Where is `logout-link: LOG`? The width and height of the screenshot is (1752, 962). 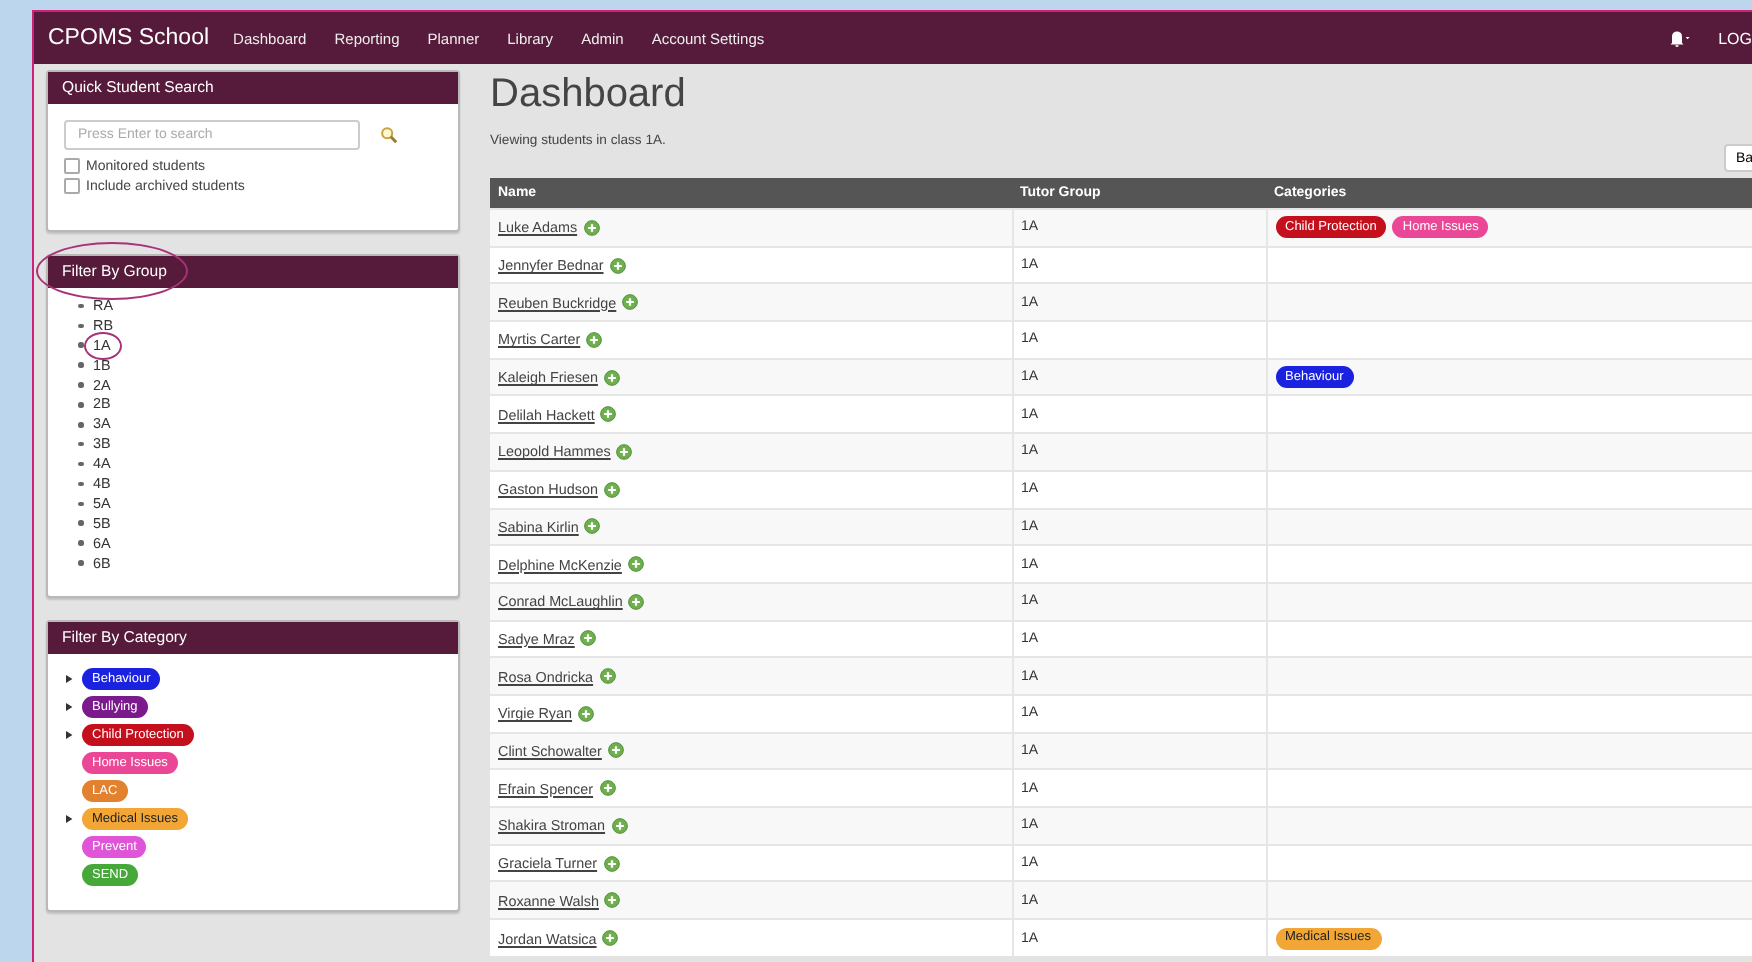 logout-link: LOG is located at coordinates (1735, 38).